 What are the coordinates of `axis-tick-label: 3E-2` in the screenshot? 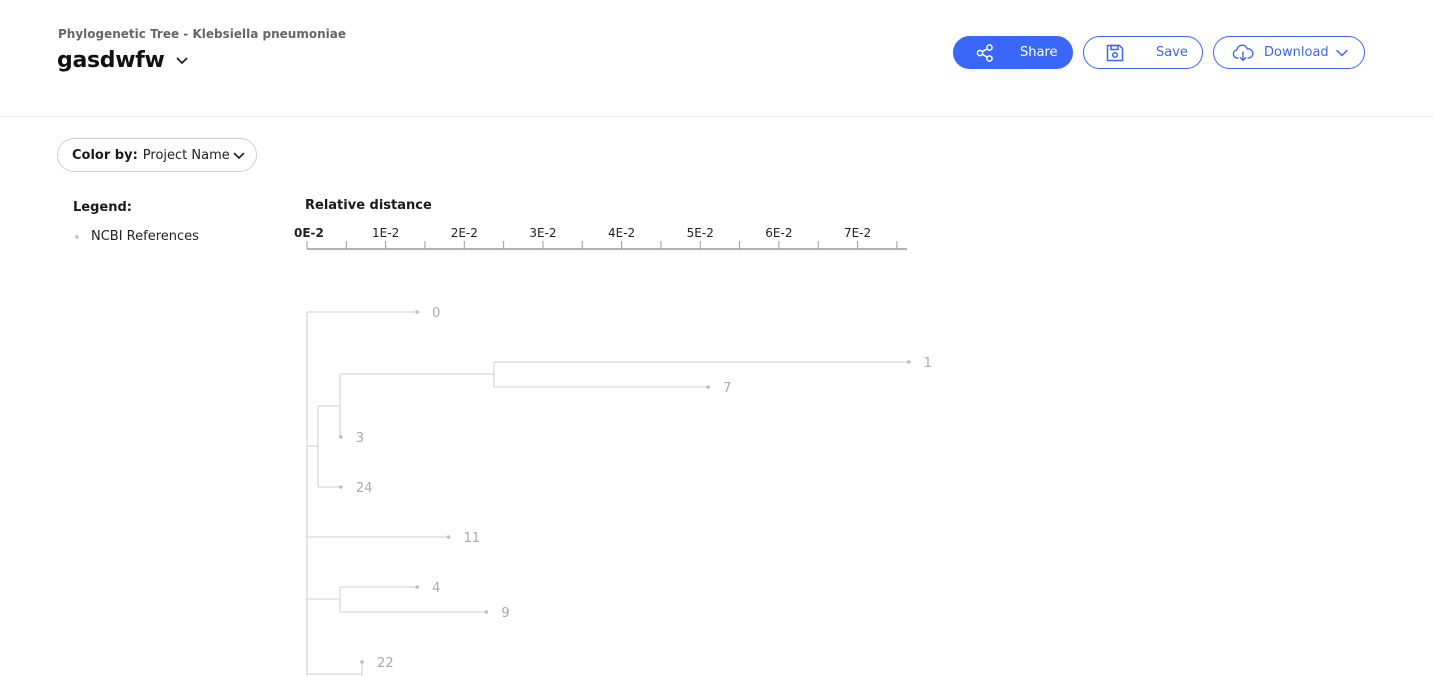 It's located at (542, 233).